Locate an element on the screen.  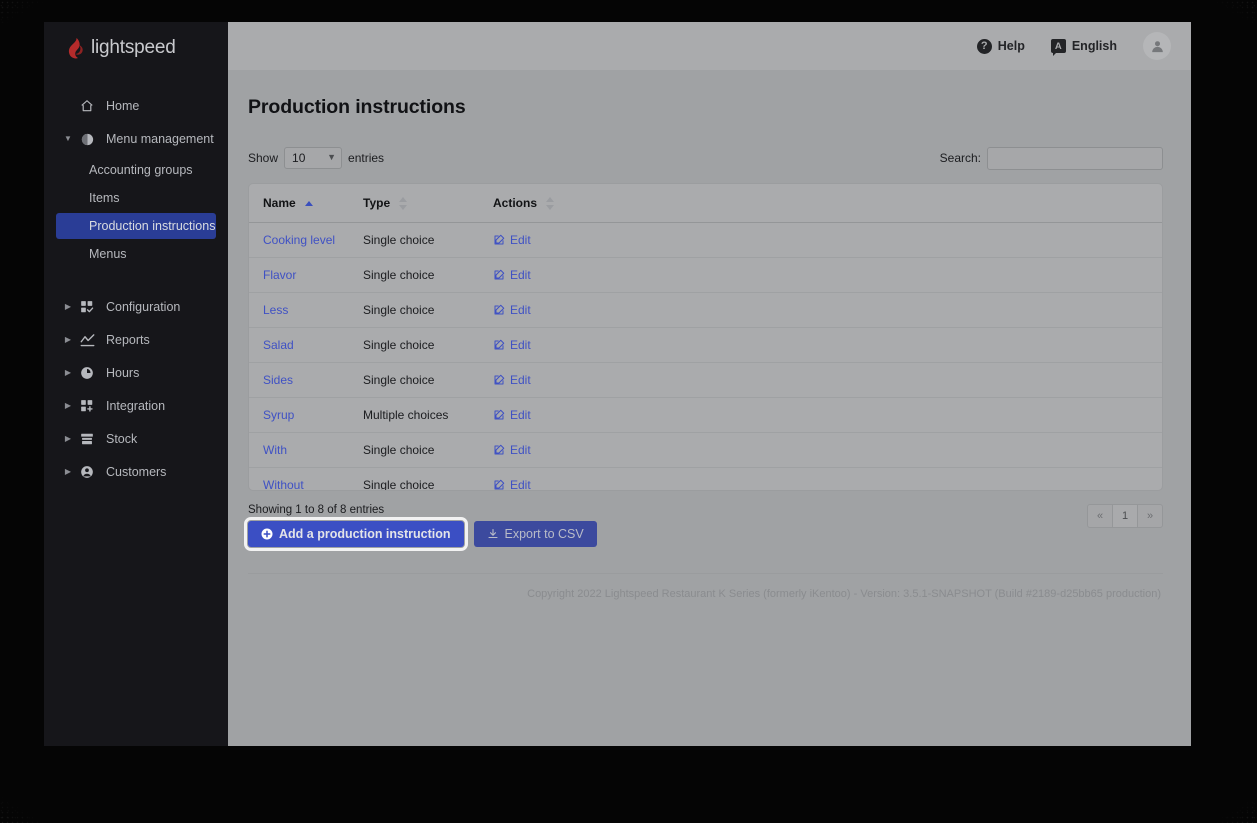
search-input is located at coordinates (1075, 158).